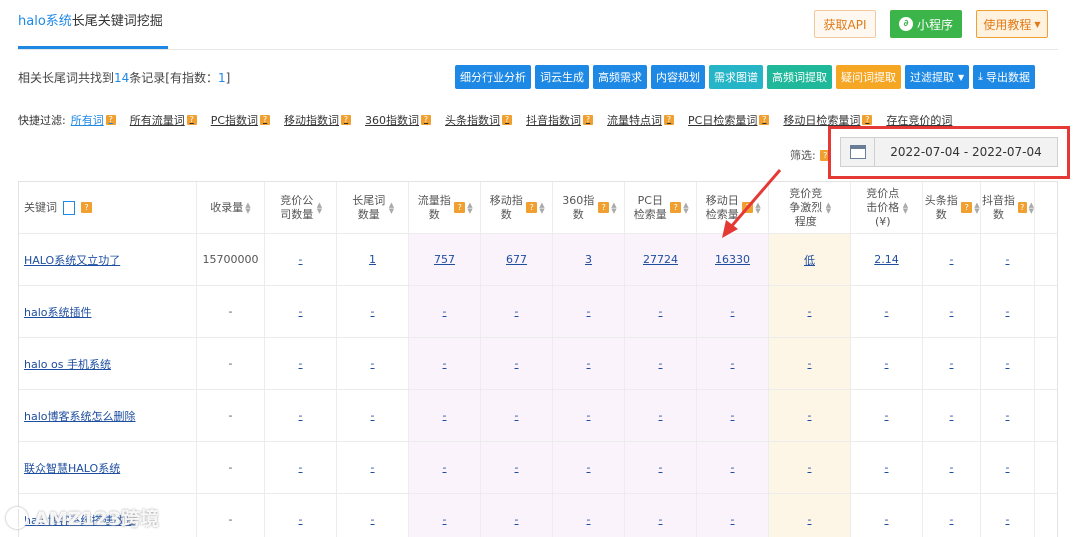  I want to click on toolbar-button-6: 疑问词提取, so click(868, 77).